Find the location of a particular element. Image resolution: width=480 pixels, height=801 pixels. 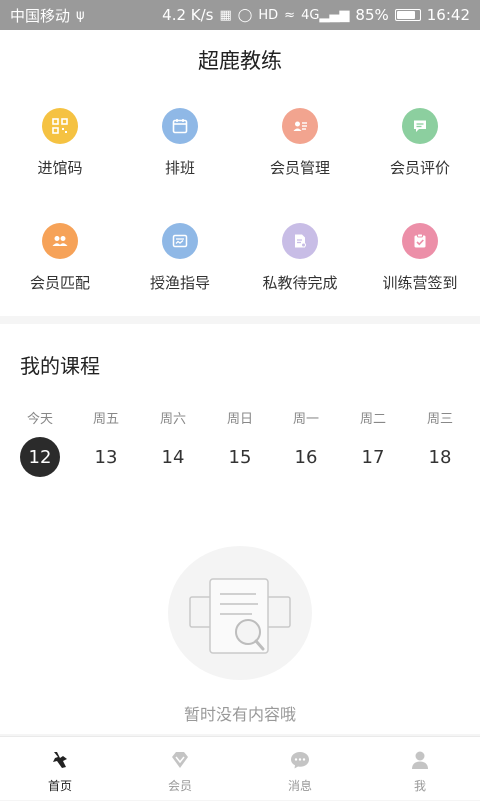

feature-label: 会员管理 is located at coordinates (299, 168).